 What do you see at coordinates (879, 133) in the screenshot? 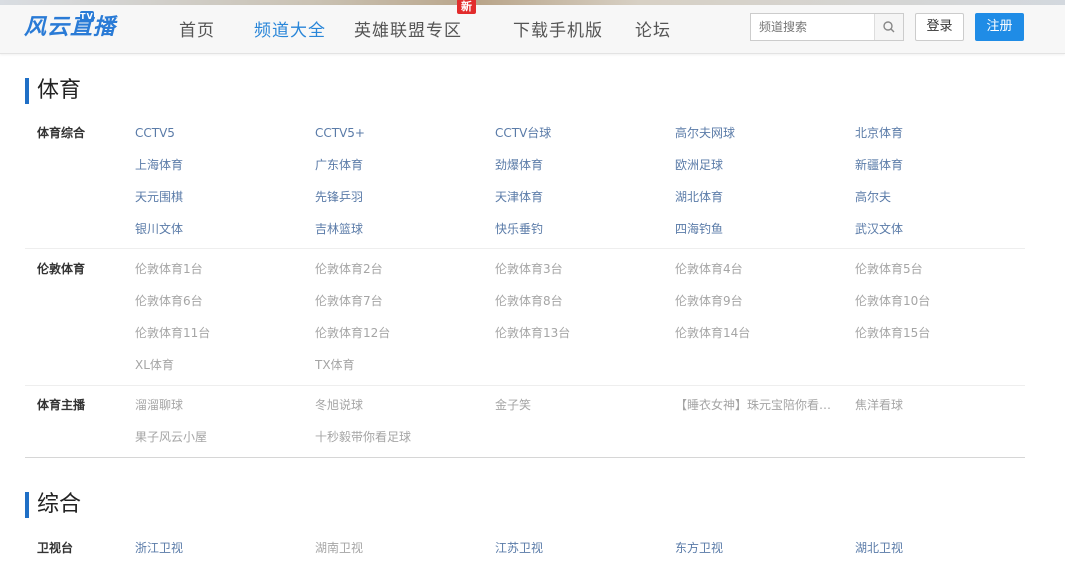
I see `channel-link: 北京体育` at bounding box center [879, 133].